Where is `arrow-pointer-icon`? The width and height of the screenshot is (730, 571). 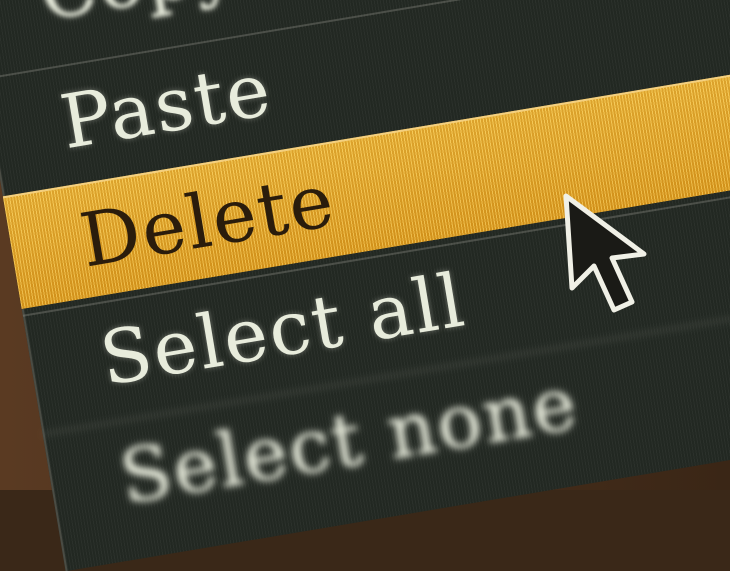 arrow-pointer-icon is located at coordinates (605, 253).